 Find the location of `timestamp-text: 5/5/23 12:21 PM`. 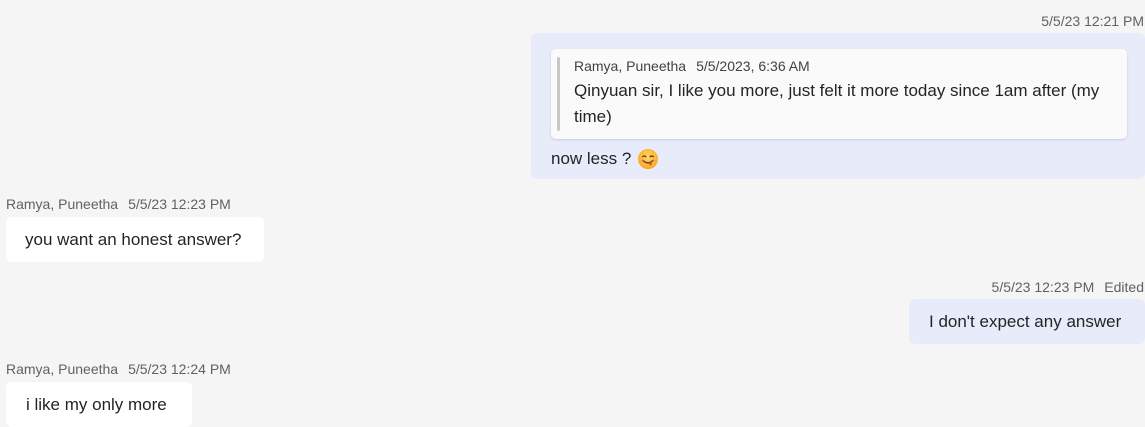

timestamp-text: 5/5/23 12:21 PM is located at coordinates (1092, 21).